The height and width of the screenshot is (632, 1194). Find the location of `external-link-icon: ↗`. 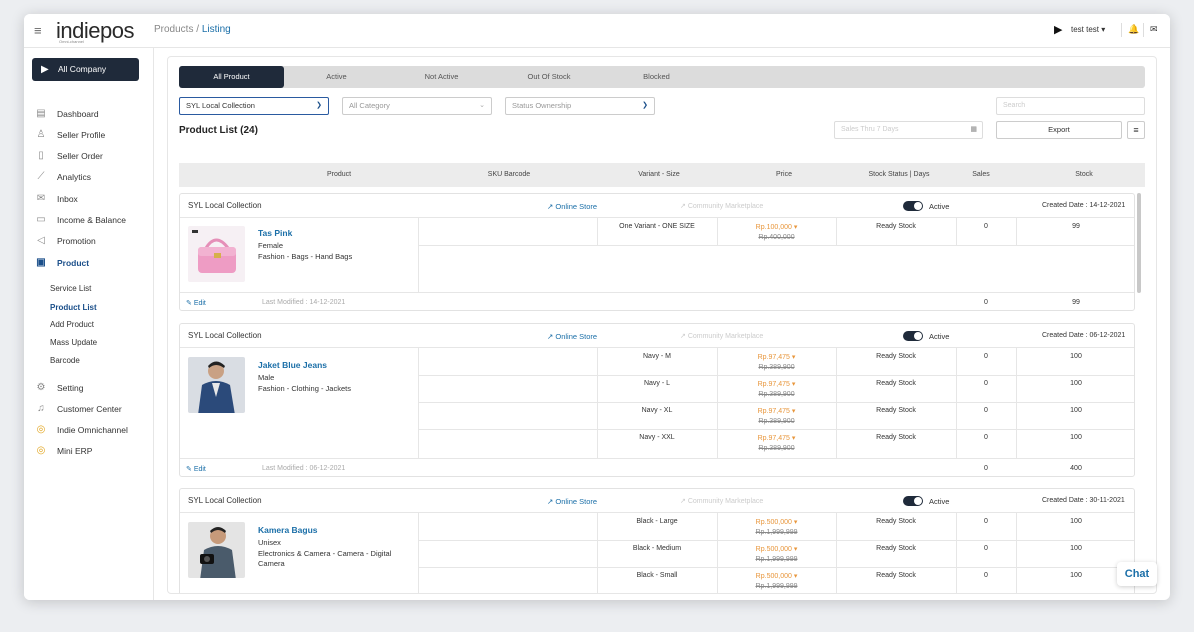

external-link-icon: ↗ is located at coordinates (684, 336).